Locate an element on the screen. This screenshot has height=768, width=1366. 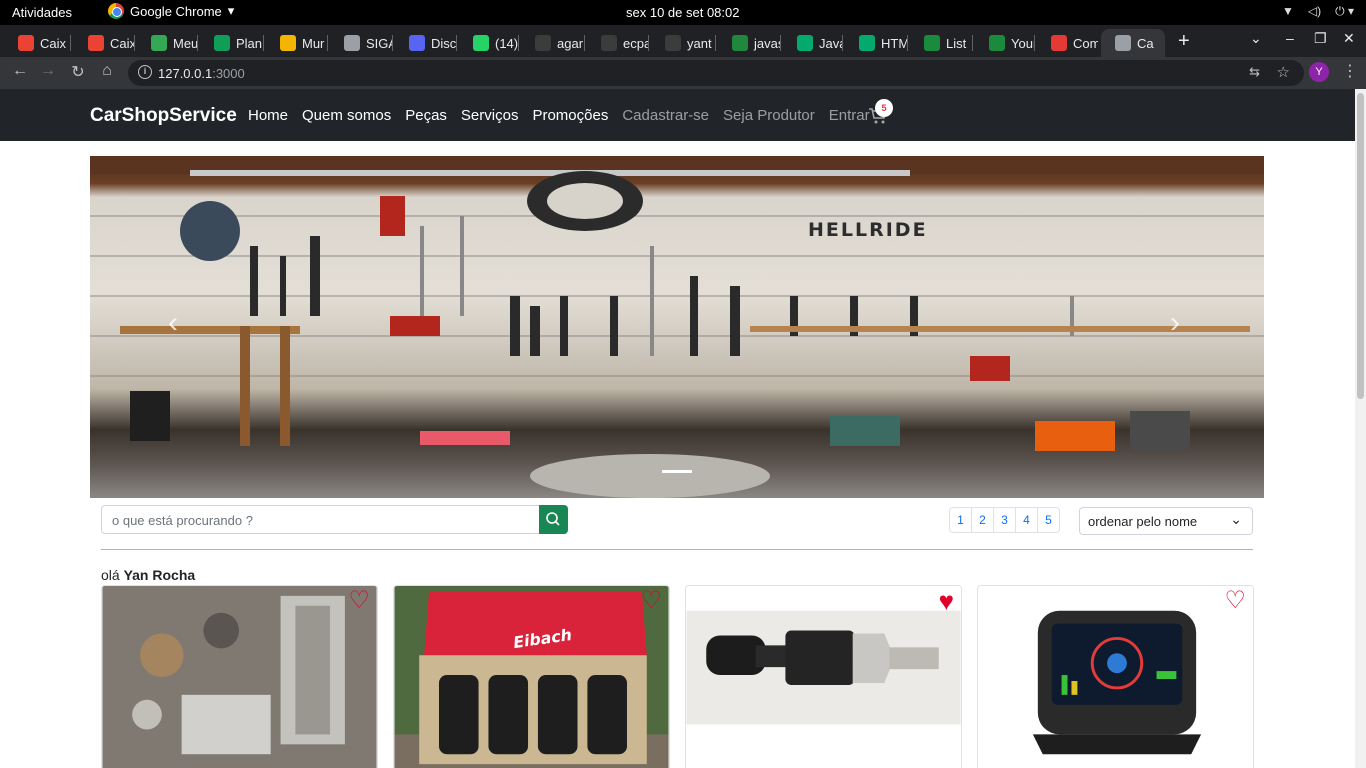
nav-link-entrar: Entrar is located at coordinates (849, 115).